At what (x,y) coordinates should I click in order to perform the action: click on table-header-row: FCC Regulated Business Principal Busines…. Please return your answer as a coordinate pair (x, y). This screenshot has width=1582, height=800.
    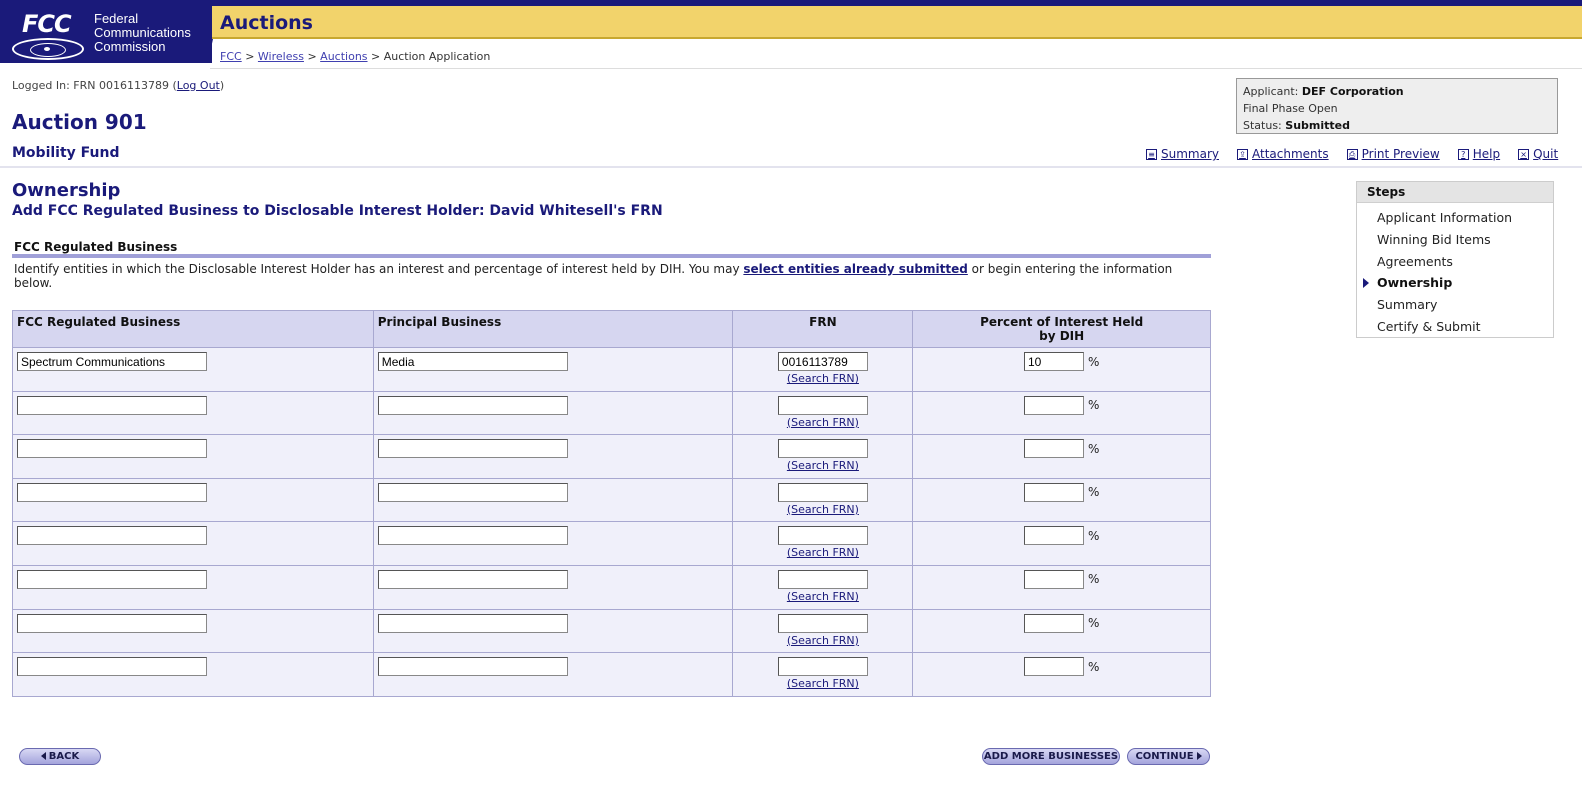
    Looking at the image, I should click on (611, 329).